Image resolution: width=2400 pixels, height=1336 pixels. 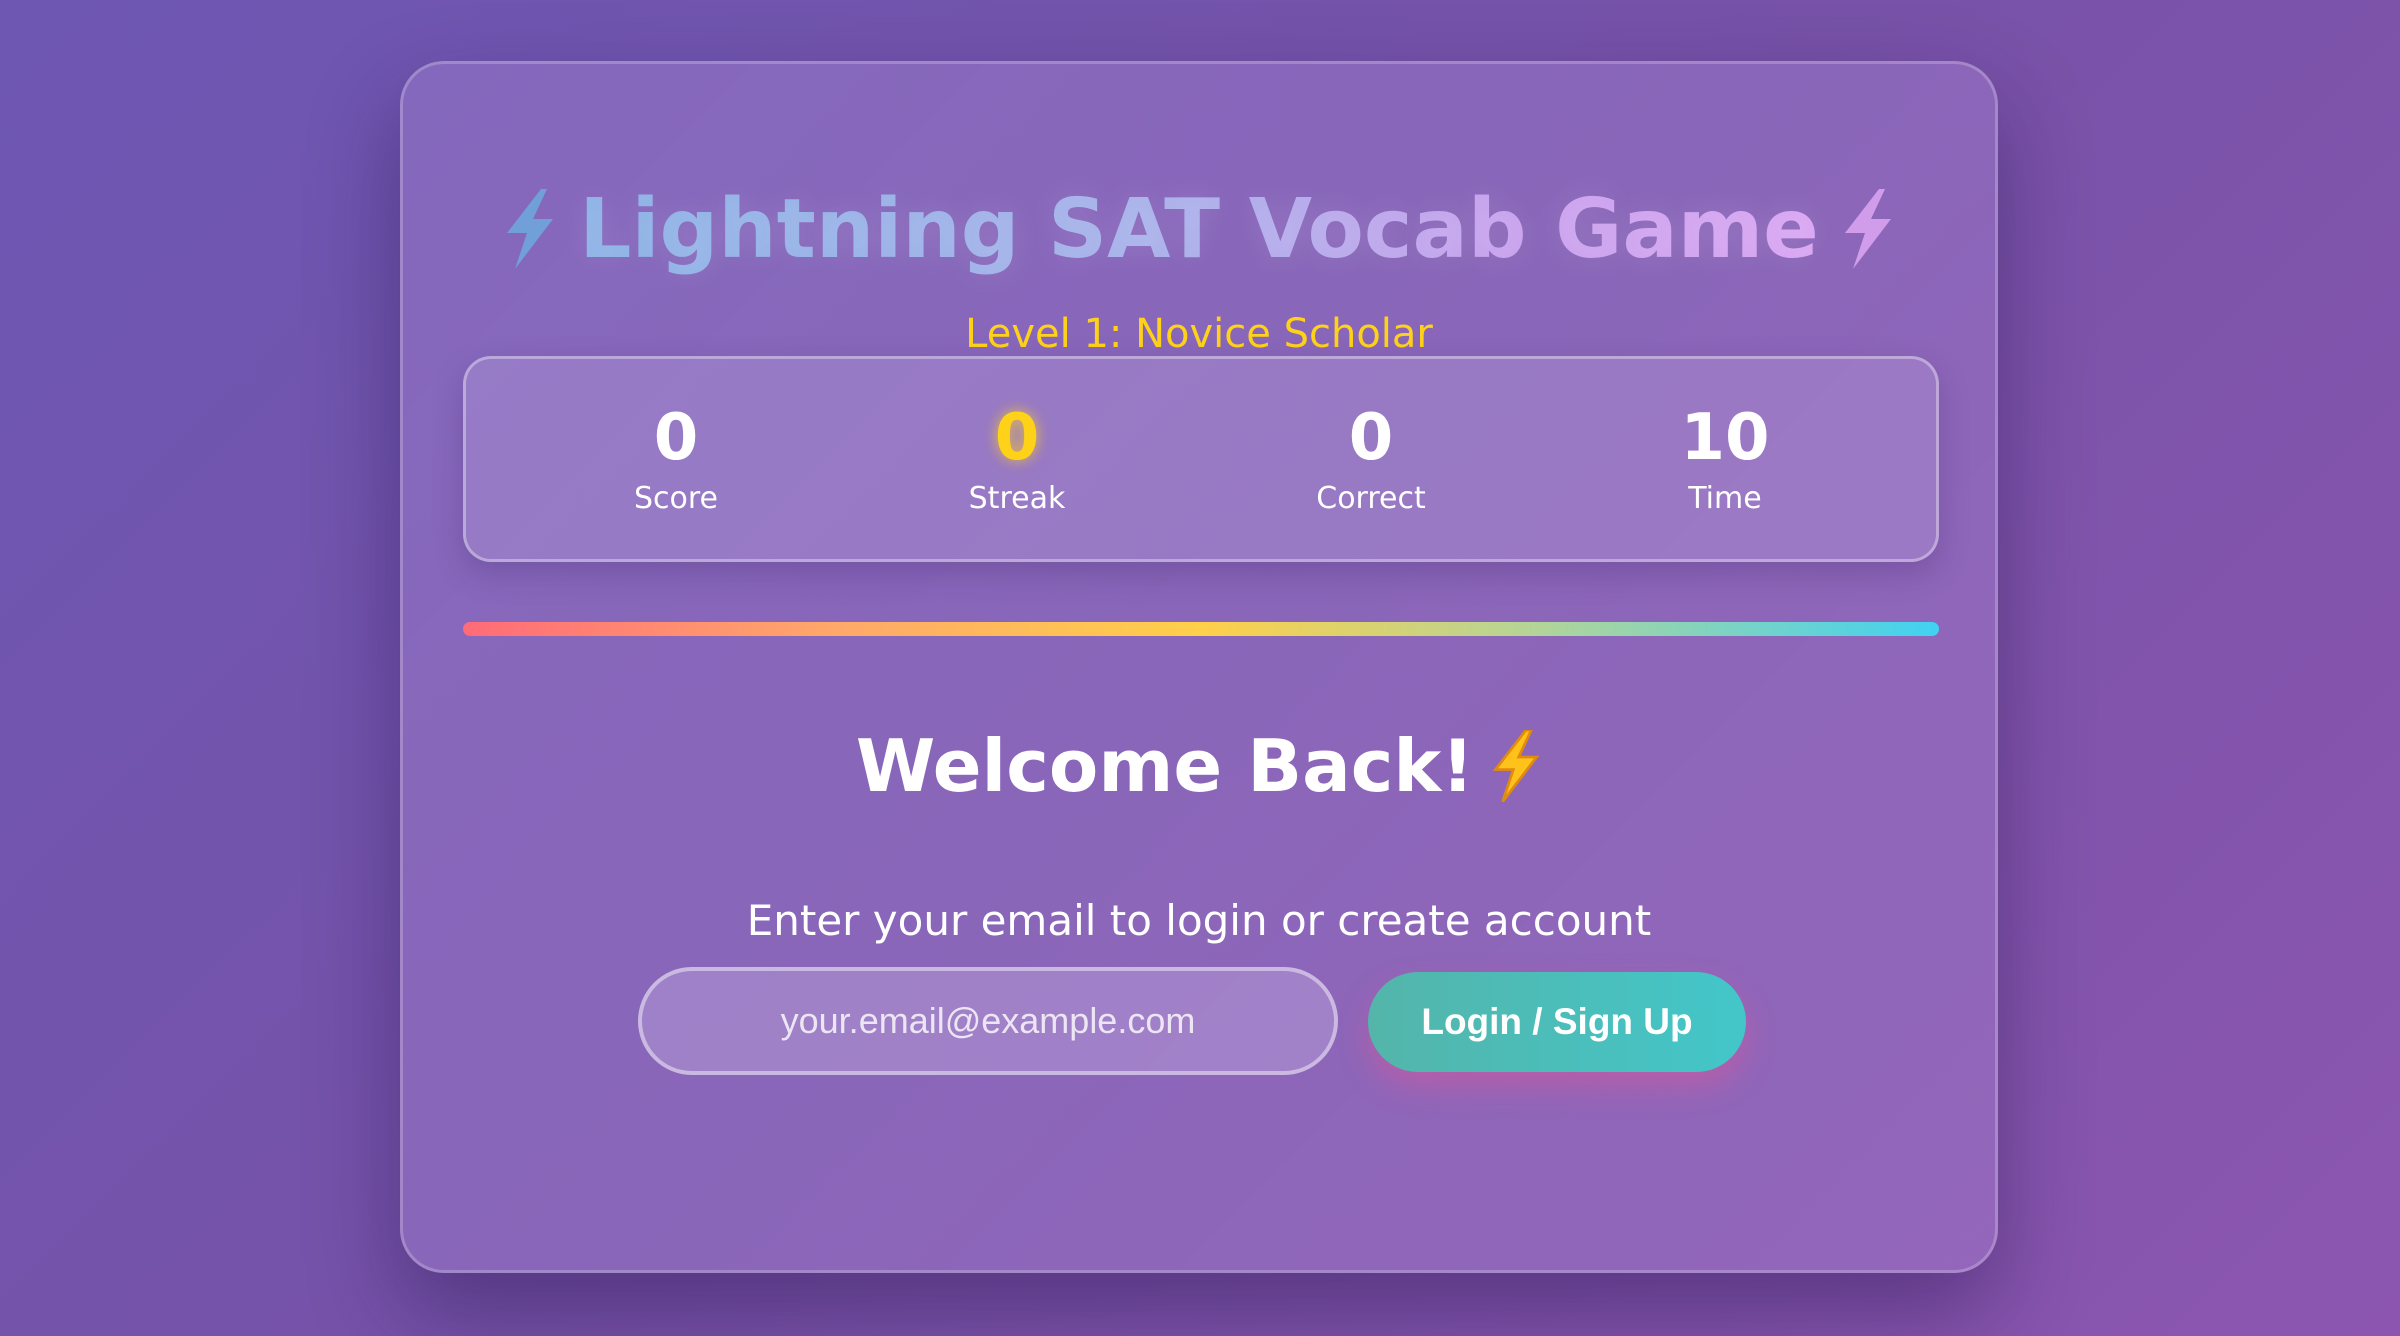 I want to click on welcome-text: Welcome Back!, so click(x=1165, y=766).